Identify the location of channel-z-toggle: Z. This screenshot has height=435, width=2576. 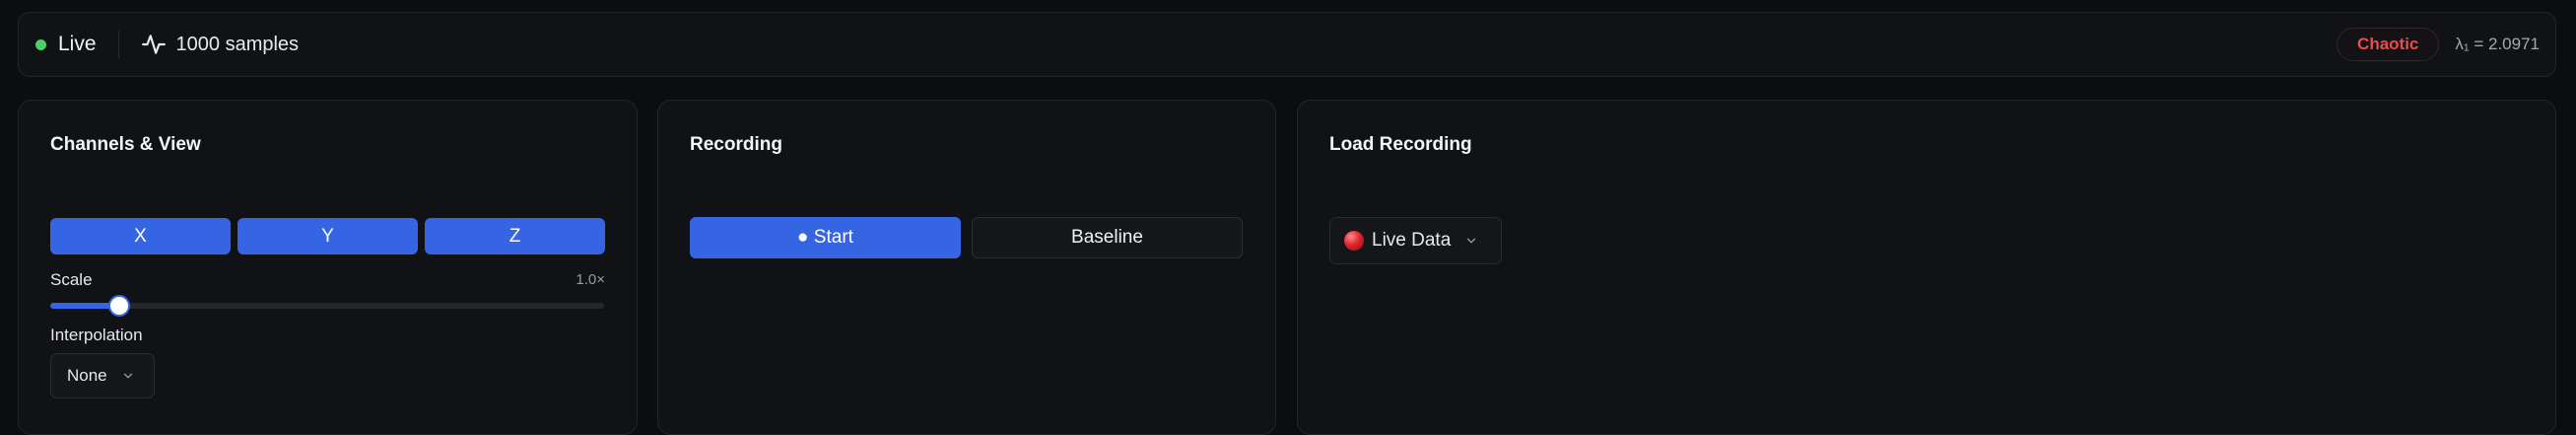
(515, 236).